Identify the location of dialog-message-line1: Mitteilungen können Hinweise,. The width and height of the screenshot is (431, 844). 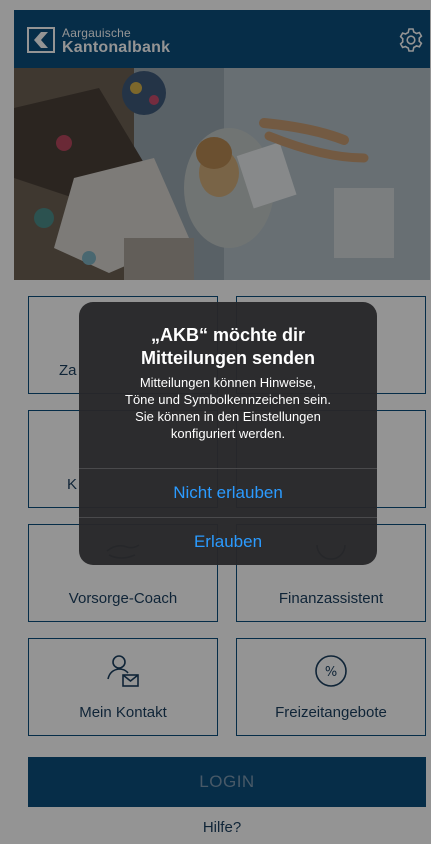
(228, 382).